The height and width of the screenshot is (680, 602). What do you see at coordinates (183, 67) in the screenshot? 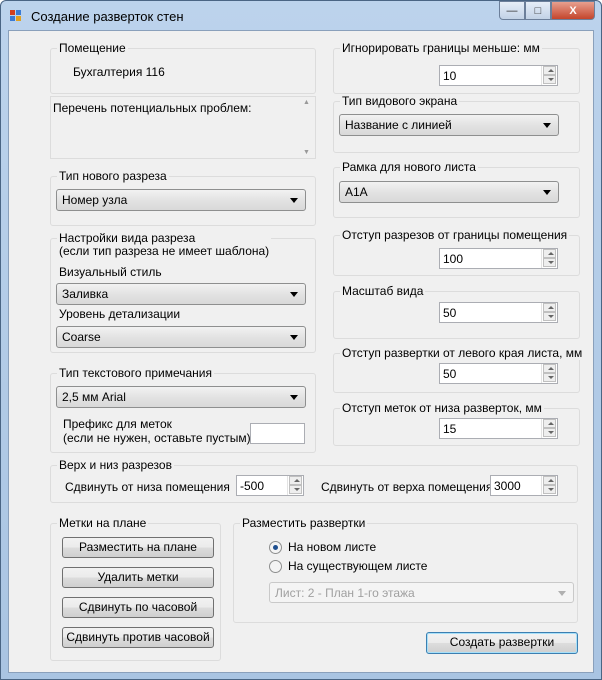
I see `room-group: Помещение Бухгалтерия 116` at bounding box center [183, 67].